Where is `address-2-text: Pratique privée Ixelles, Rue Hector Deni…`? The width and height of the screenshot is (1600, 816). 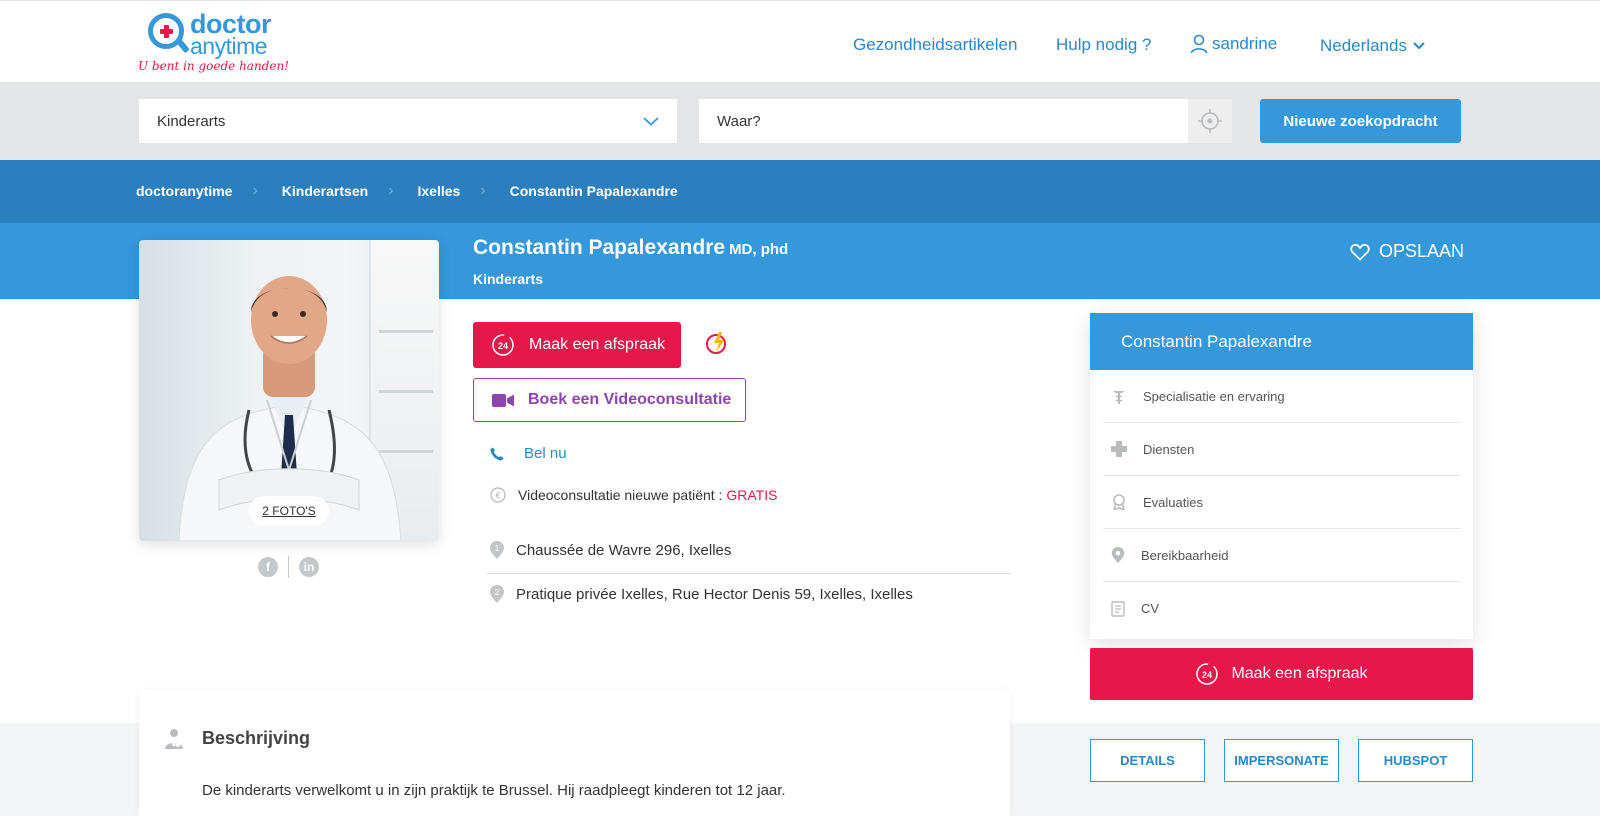 address-2-text: Pratique privée Ixelles, Rue Hector Deni… is located at coordinates (714, 594).